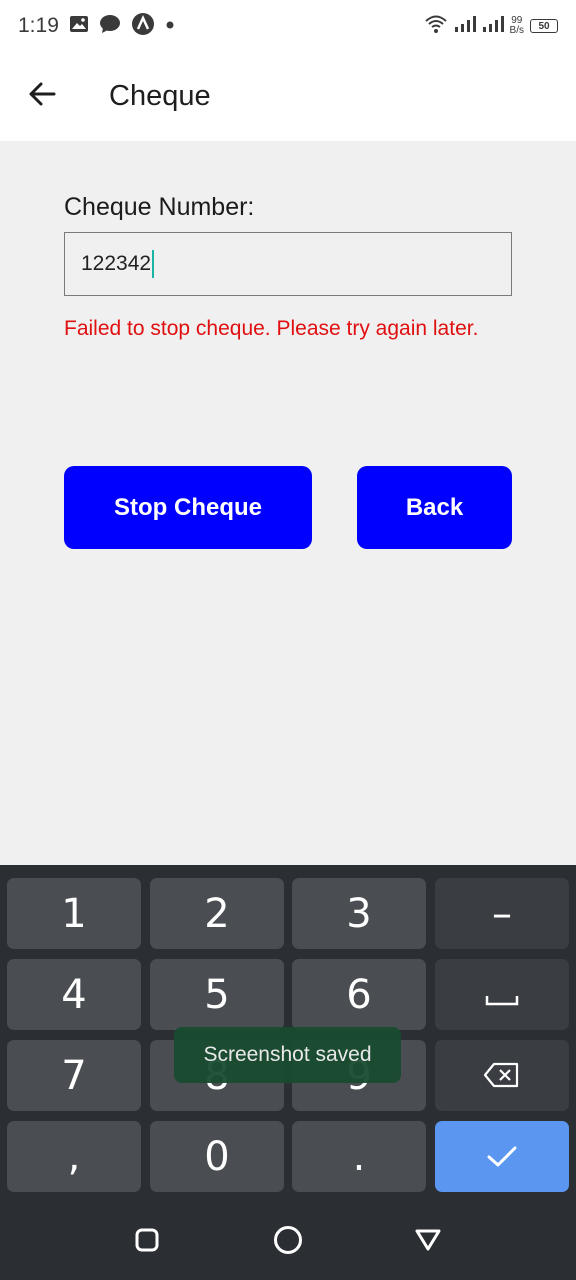 The height and width of the screenshot is (1280, 576). I want to click on chat-bubble-icon, so click(110, 26).